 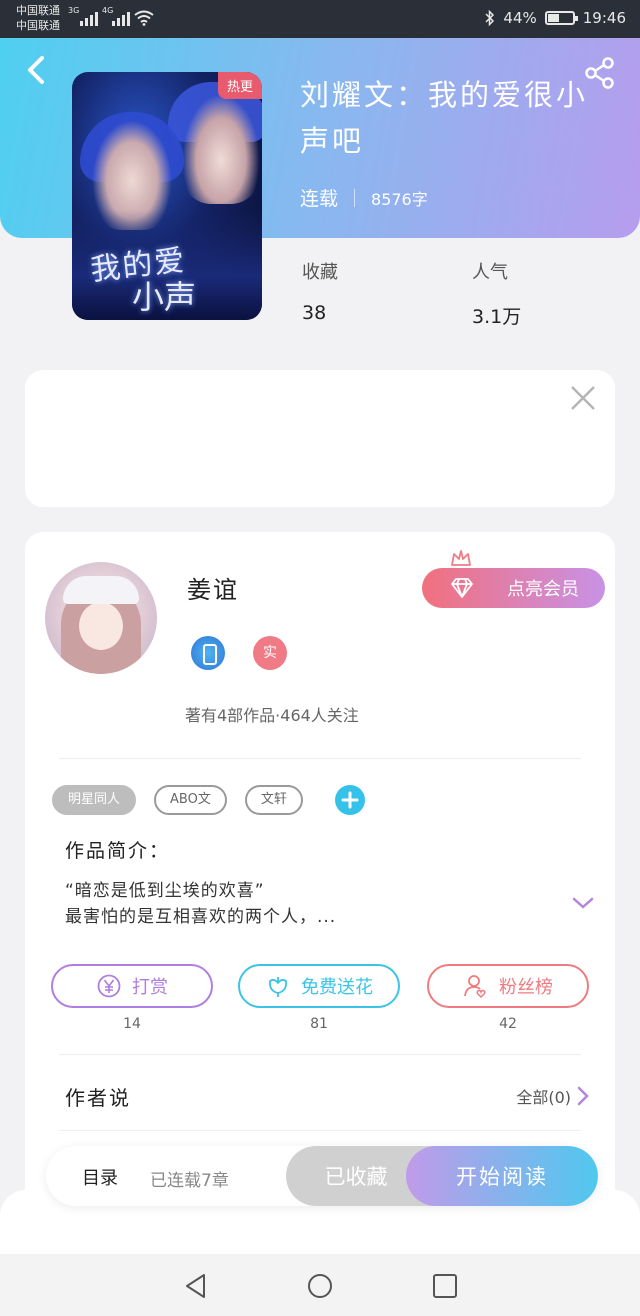 I want to click on view-all-link: 全部(0), so click(x=552, y=1096).